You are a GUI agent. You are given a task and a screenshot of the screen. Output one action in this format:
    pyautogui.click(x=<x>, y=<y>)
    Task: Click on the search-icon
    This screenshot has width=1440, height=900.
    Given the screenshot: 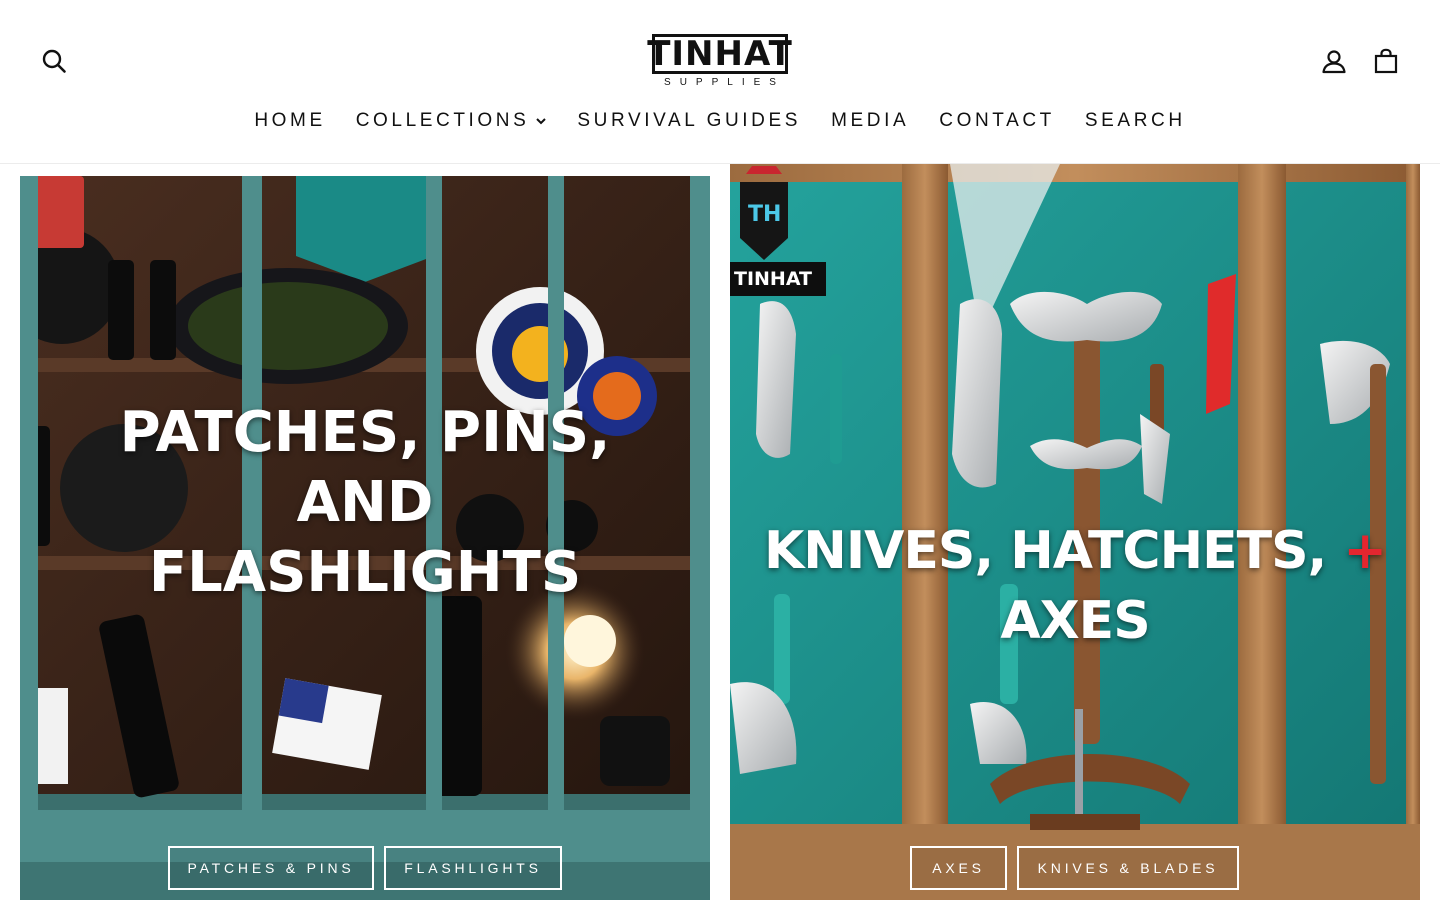 What is the action you would take?
    pyautogui.click(x=54, y=61)
    